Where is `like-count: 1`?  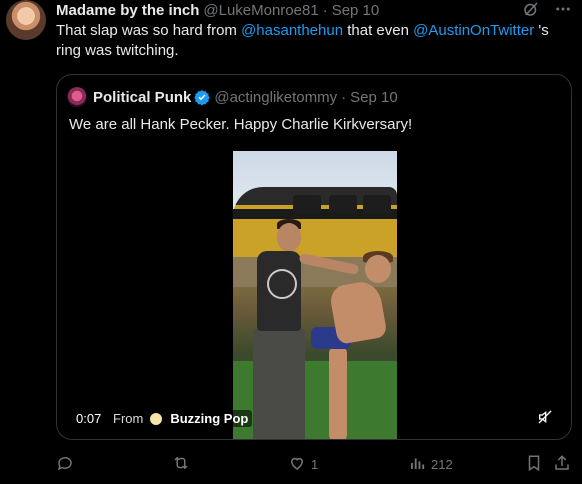
like-count: 1 is located at coordinates (315, 464).